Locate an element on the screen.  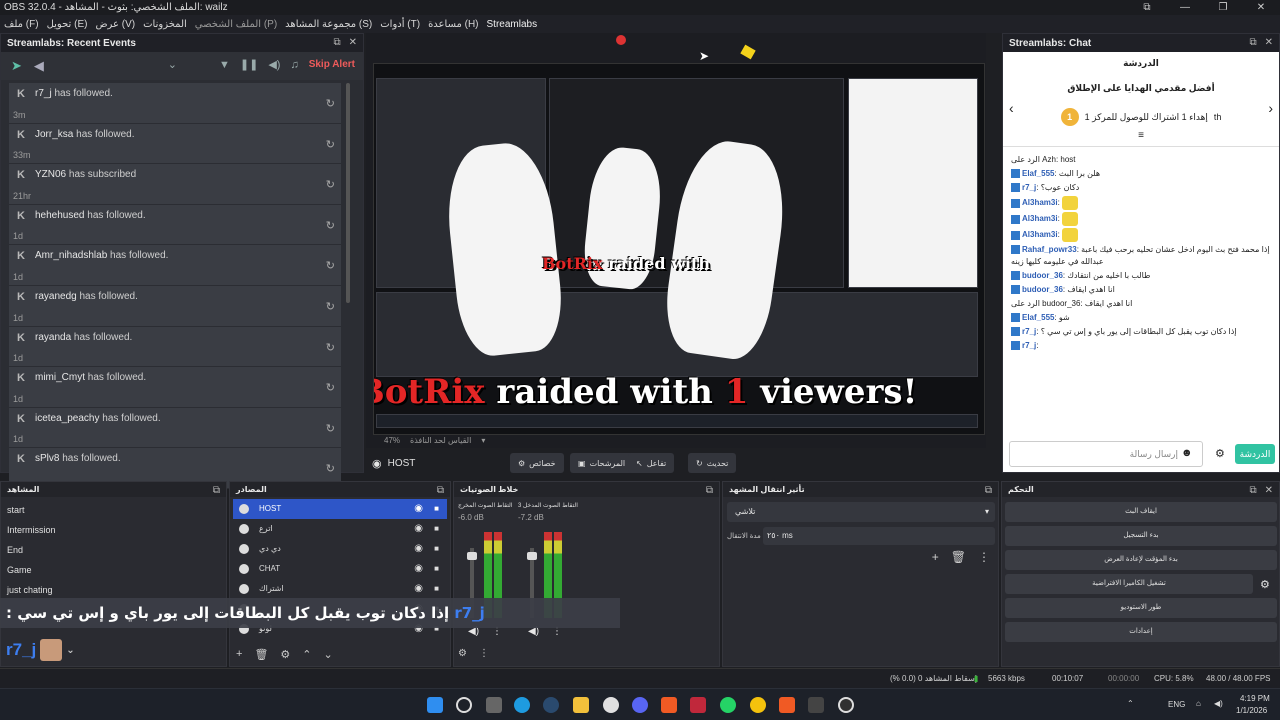
settings-button: إعدادات is located at coordinates (1141, 632).